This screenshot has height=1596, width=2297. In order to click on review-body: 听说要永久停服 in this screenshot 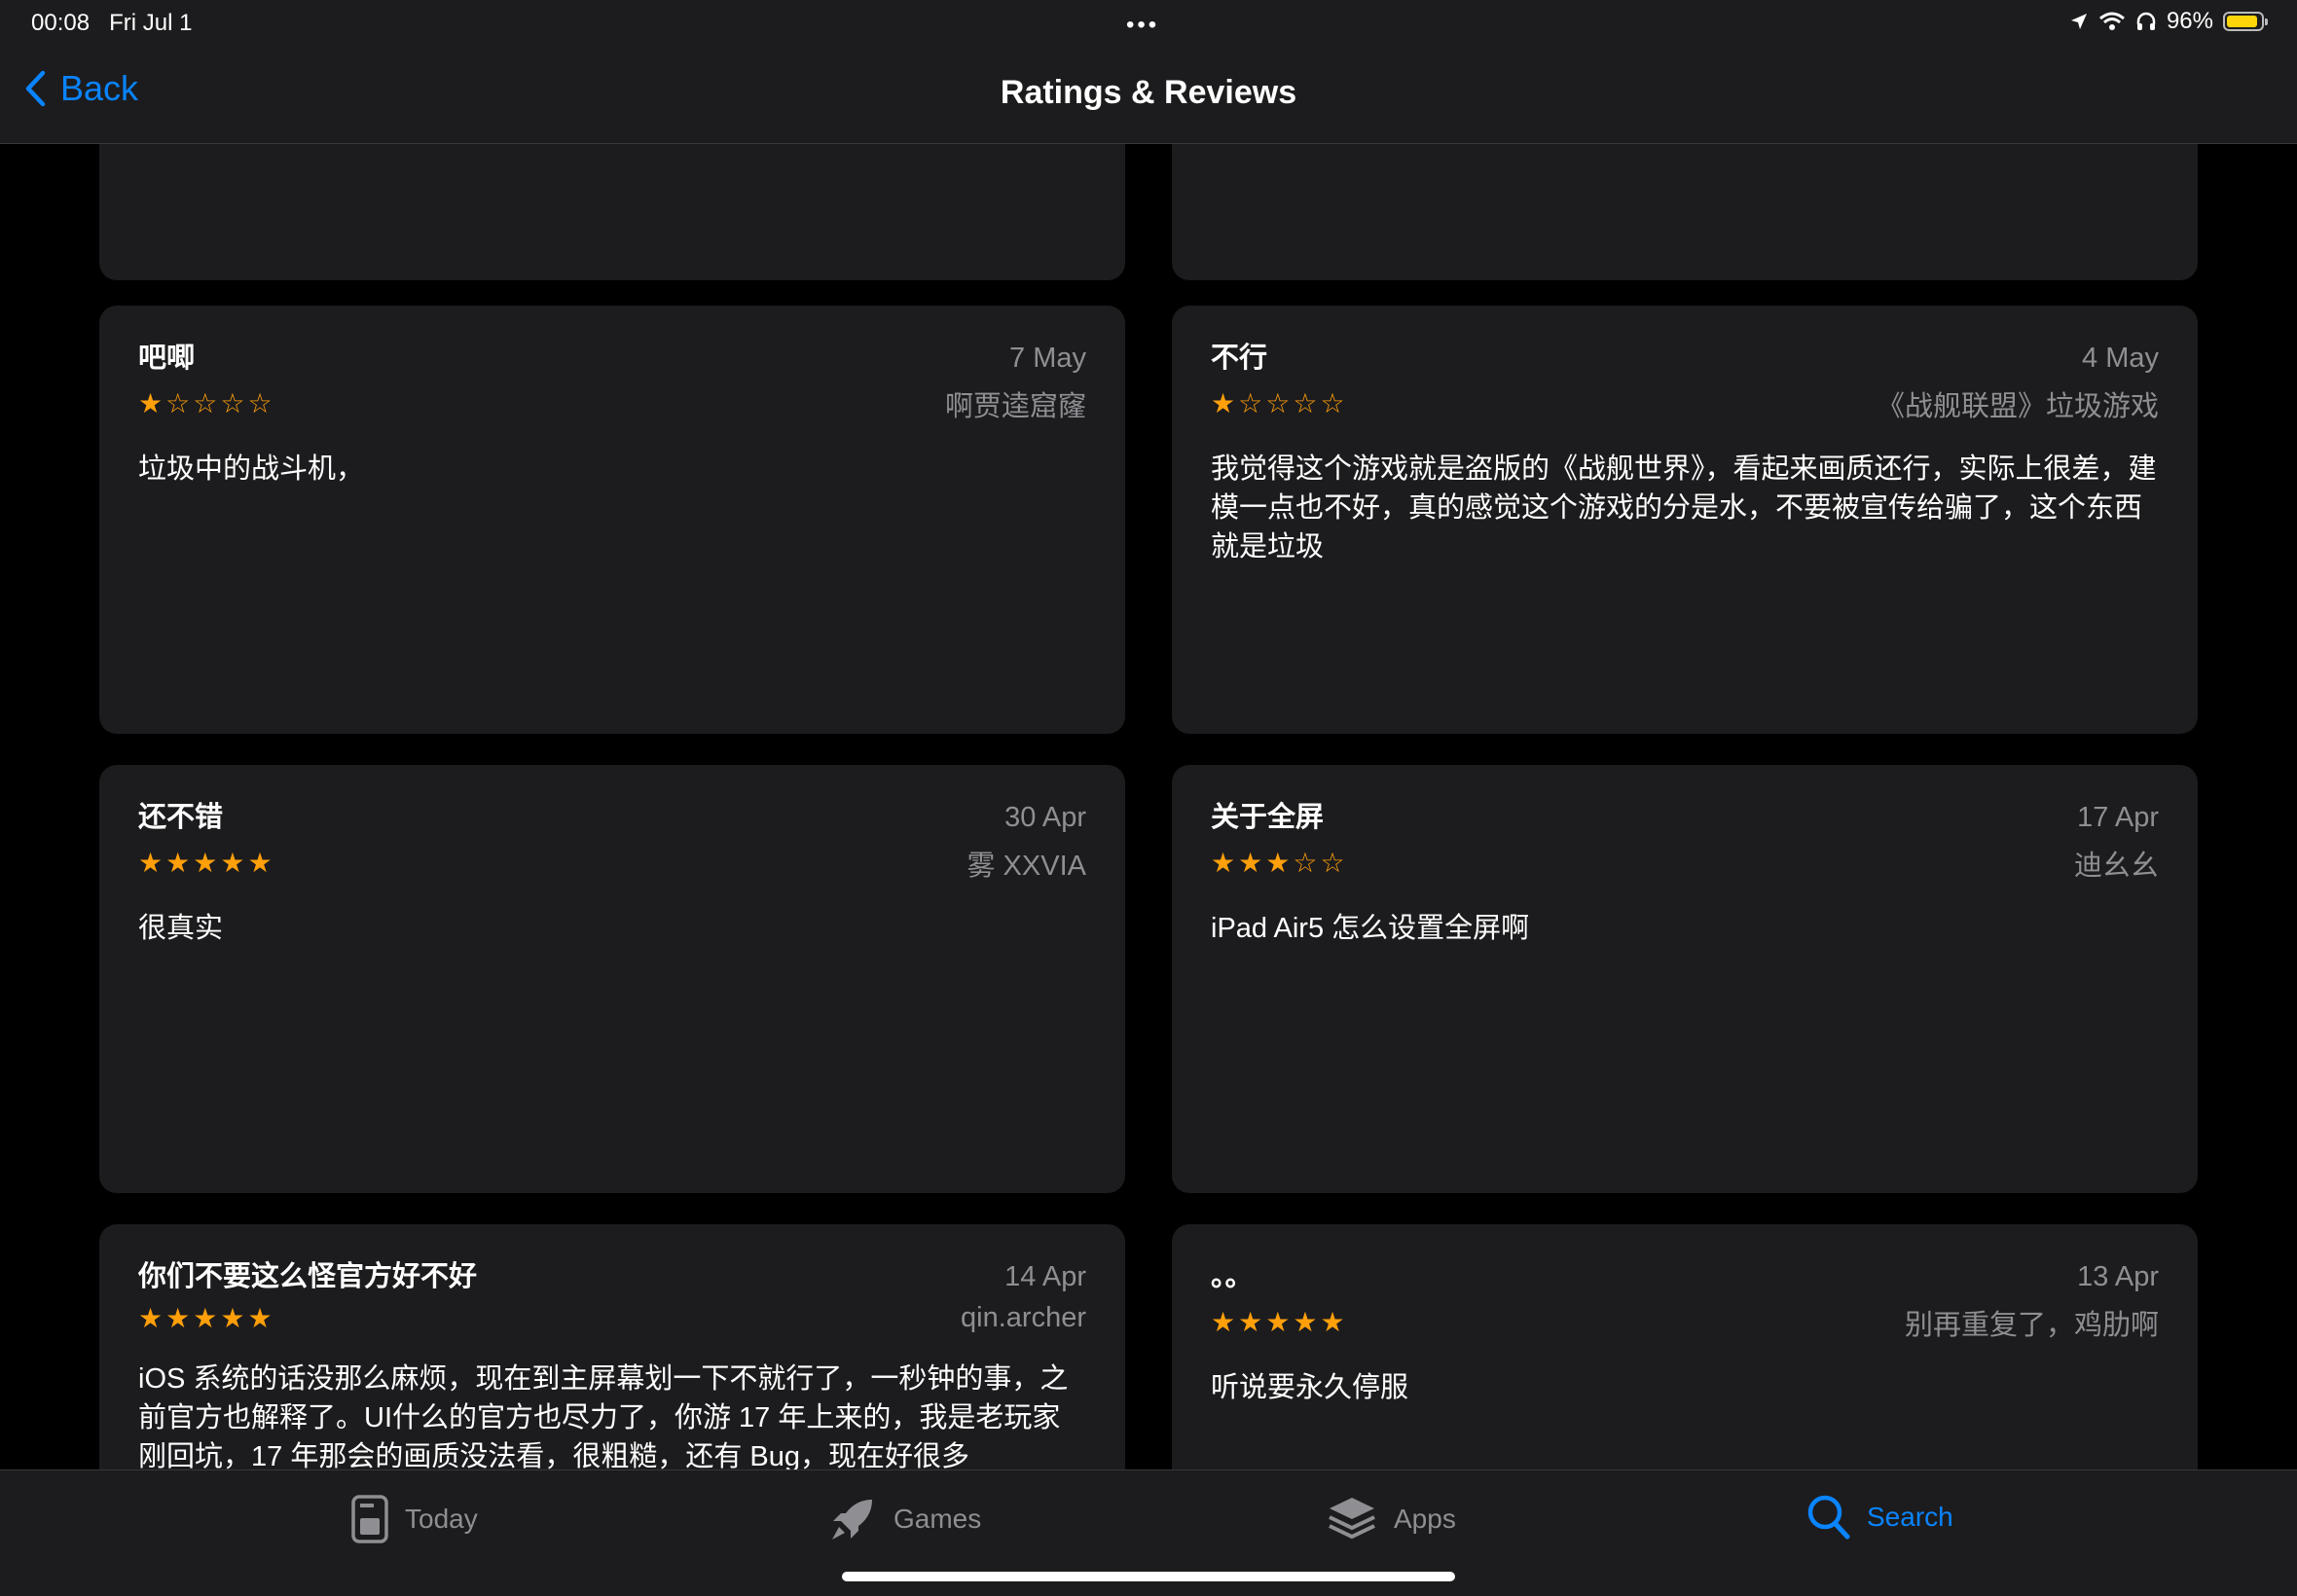, I will do `click(1310, 1387)`.